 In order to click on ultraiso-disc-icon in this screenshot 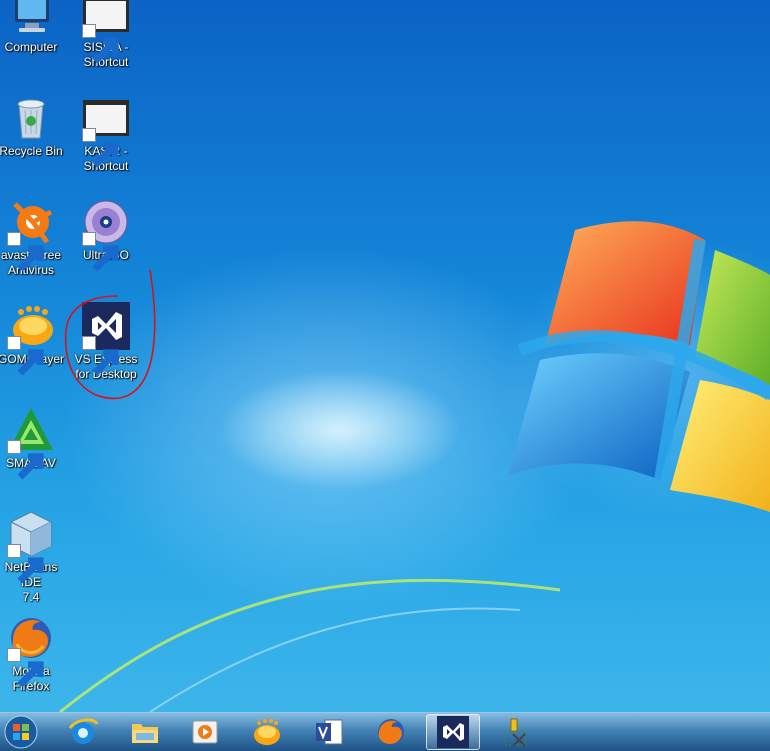, I will do `click(106, 235)`.